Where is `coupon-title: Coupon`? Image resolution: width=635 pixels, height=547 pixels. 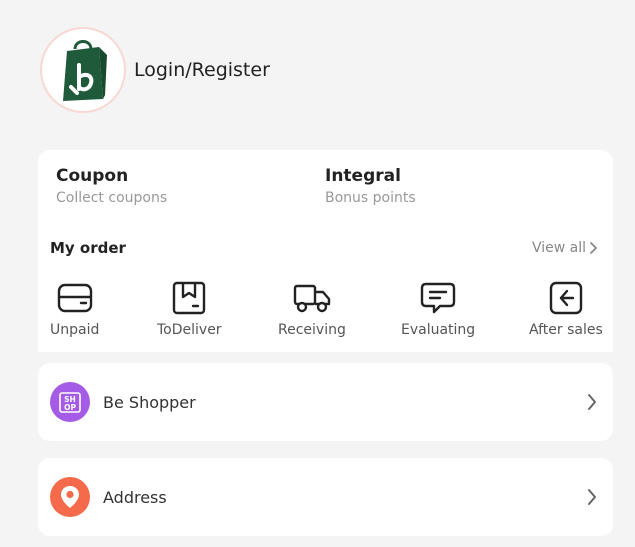 coupon-title: Coupon is located at coordinates (92, 176).